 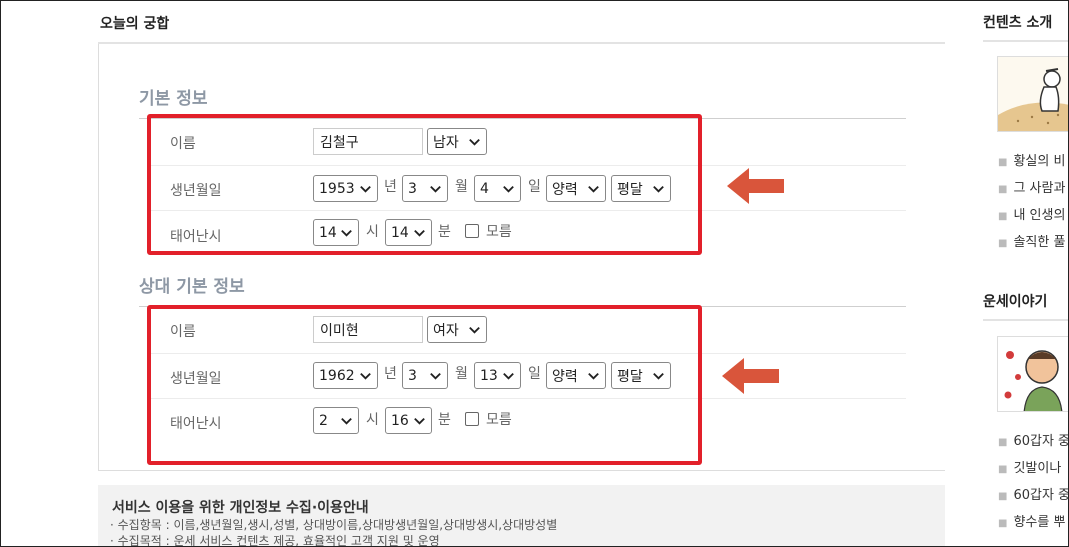 I want to click on privacy-notice-line: · 수집목적 : 운세 서비스 컨텐츠 제공, 효율적인 고객 지원 및 운영, so click(x=275, y=540).